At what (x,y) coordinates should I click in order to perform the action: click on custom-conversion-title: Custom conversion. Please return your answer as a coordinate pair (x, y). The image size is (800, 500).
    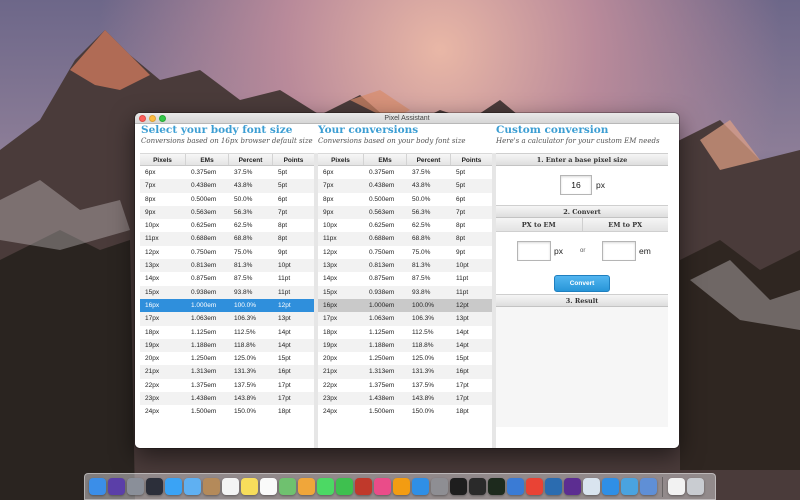
    Looking at the image, I should click on (552, 130).